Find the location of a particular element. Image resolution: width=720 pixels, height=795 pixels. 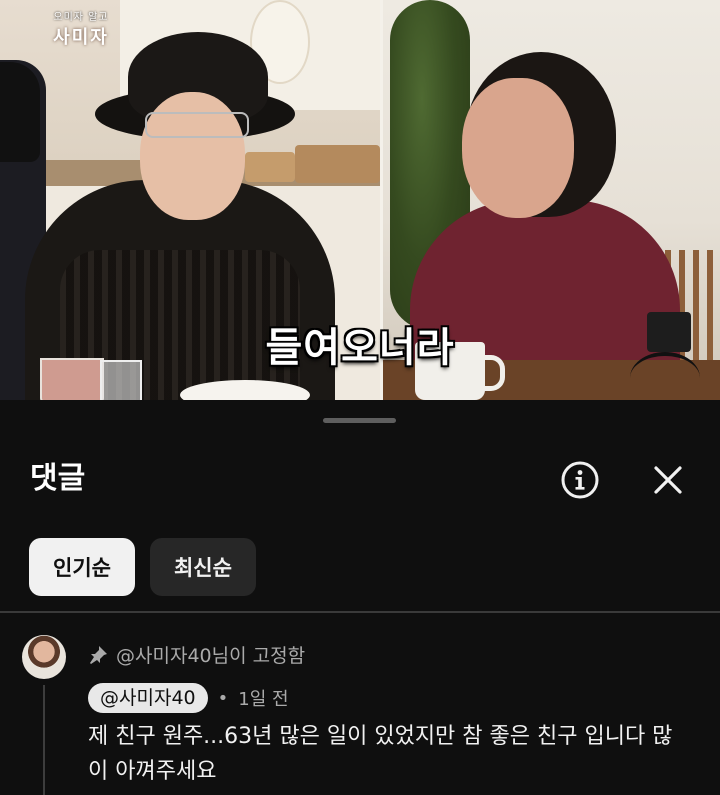

channel-logo-main: 사미자 is located at coordinates (81, 37).